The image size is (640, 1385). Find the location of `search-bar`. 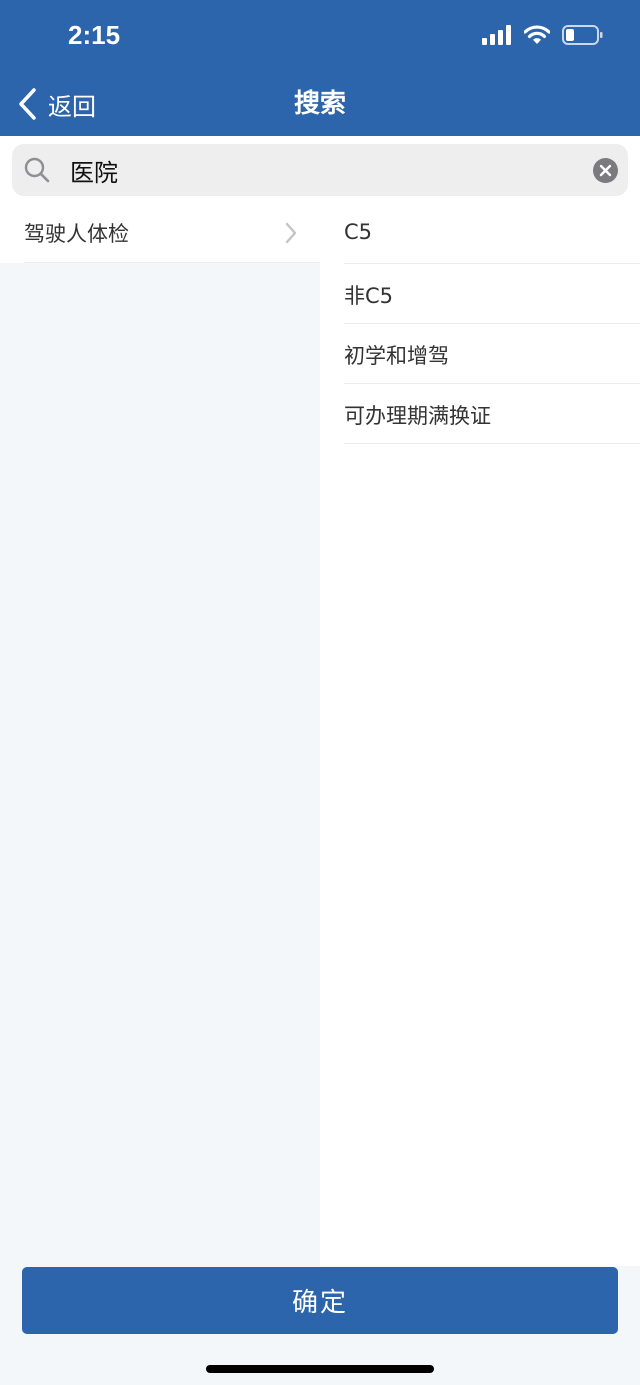

search-bar is located at coordinates (320, 170).